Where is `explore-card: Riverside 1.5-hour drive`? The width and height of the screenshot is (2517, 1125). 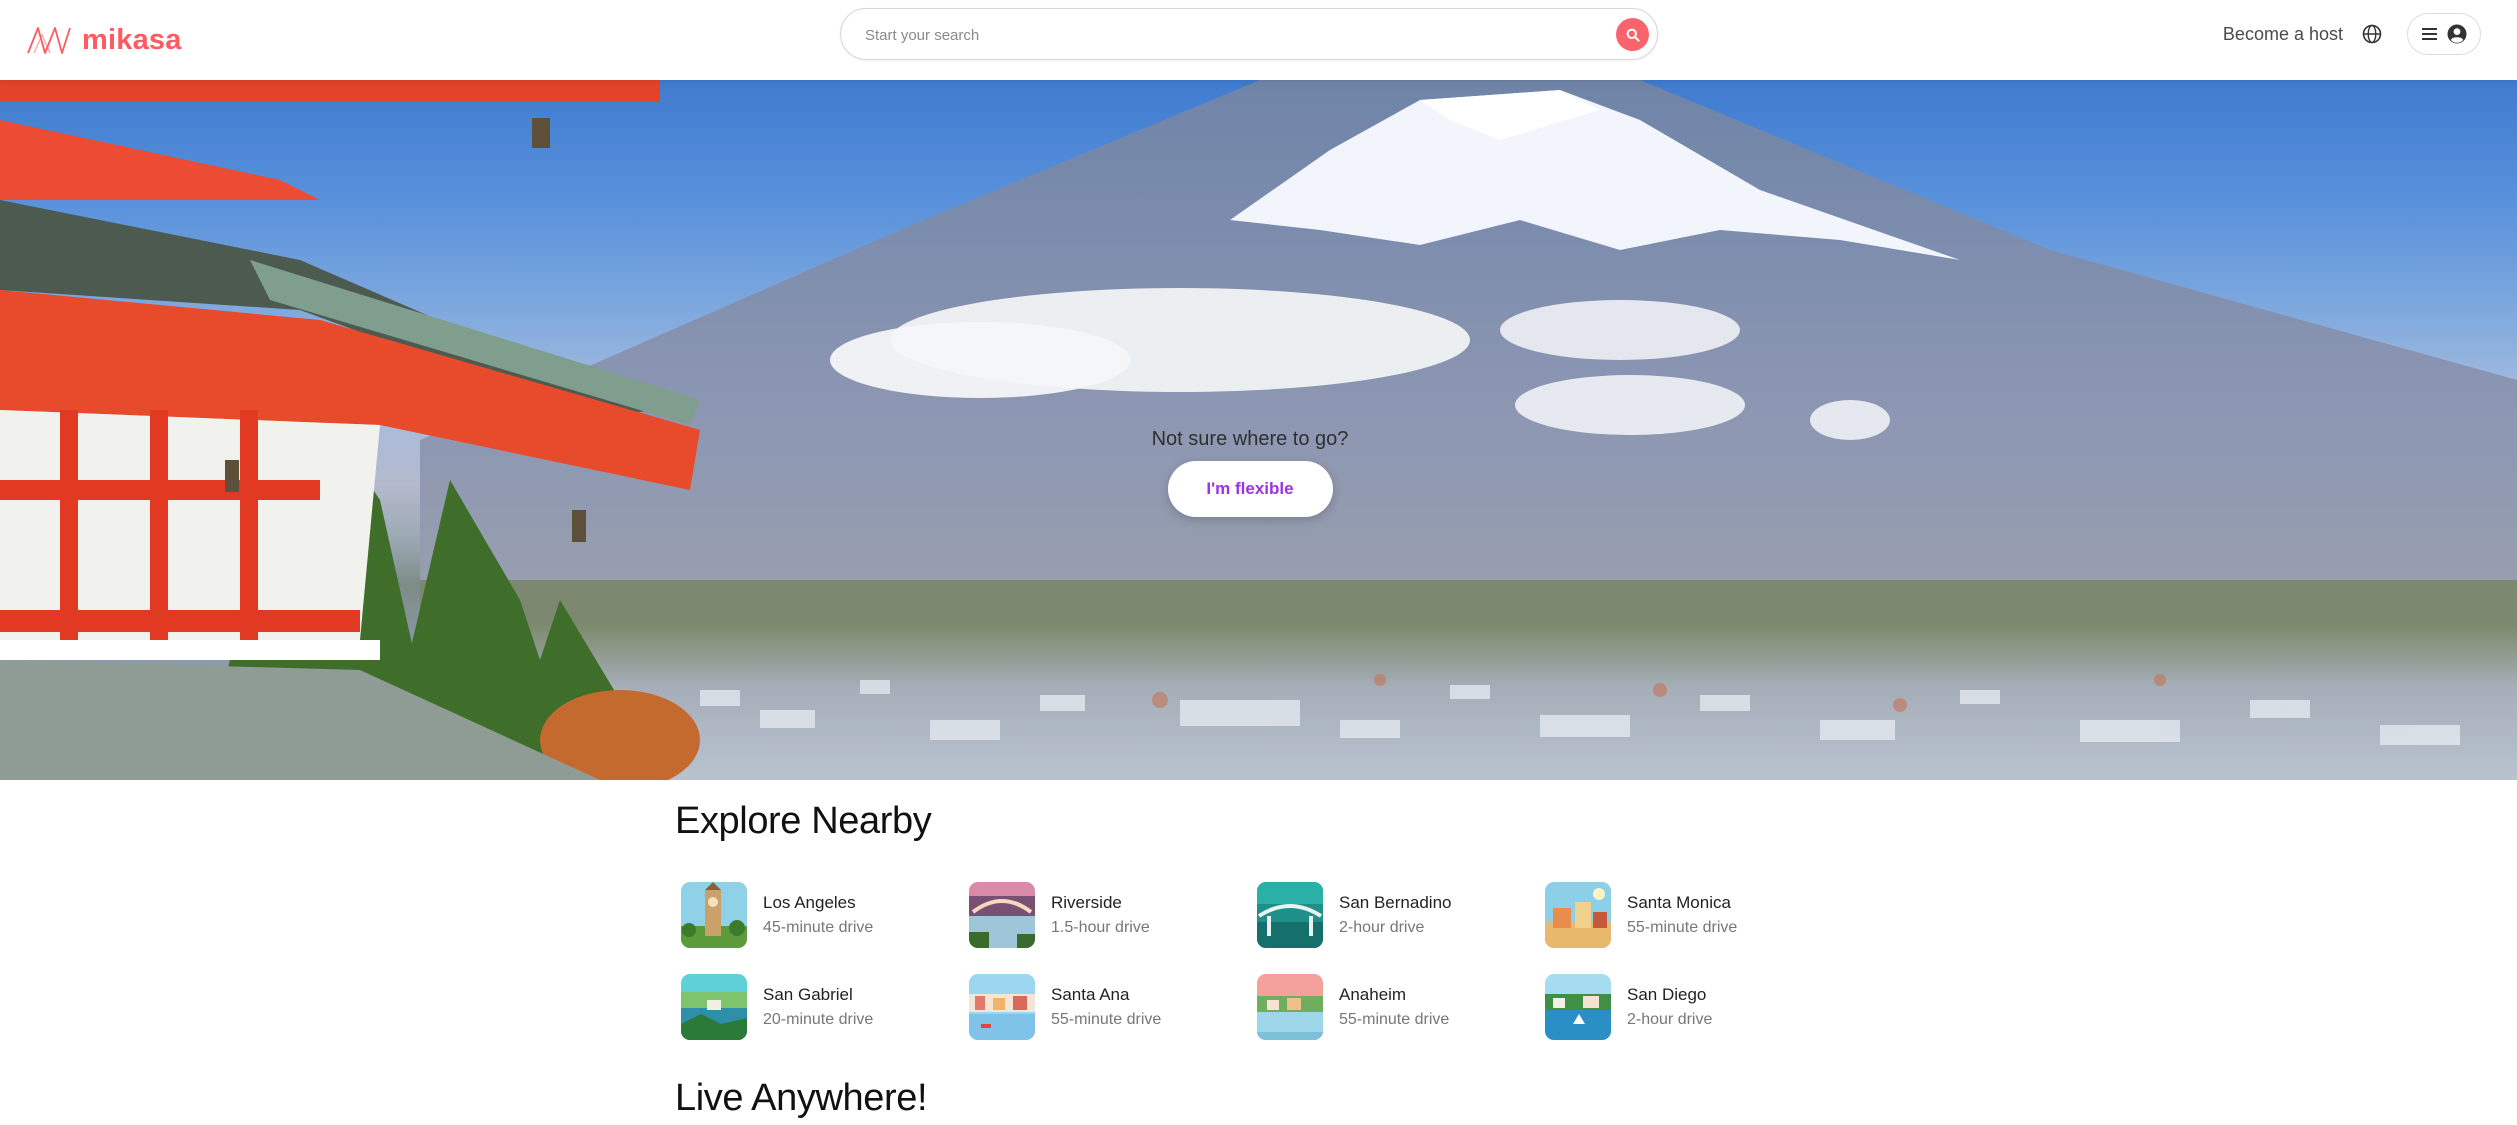 explore-card: Riverside 1.5-hour drive is located at coordinates (1113, 915).